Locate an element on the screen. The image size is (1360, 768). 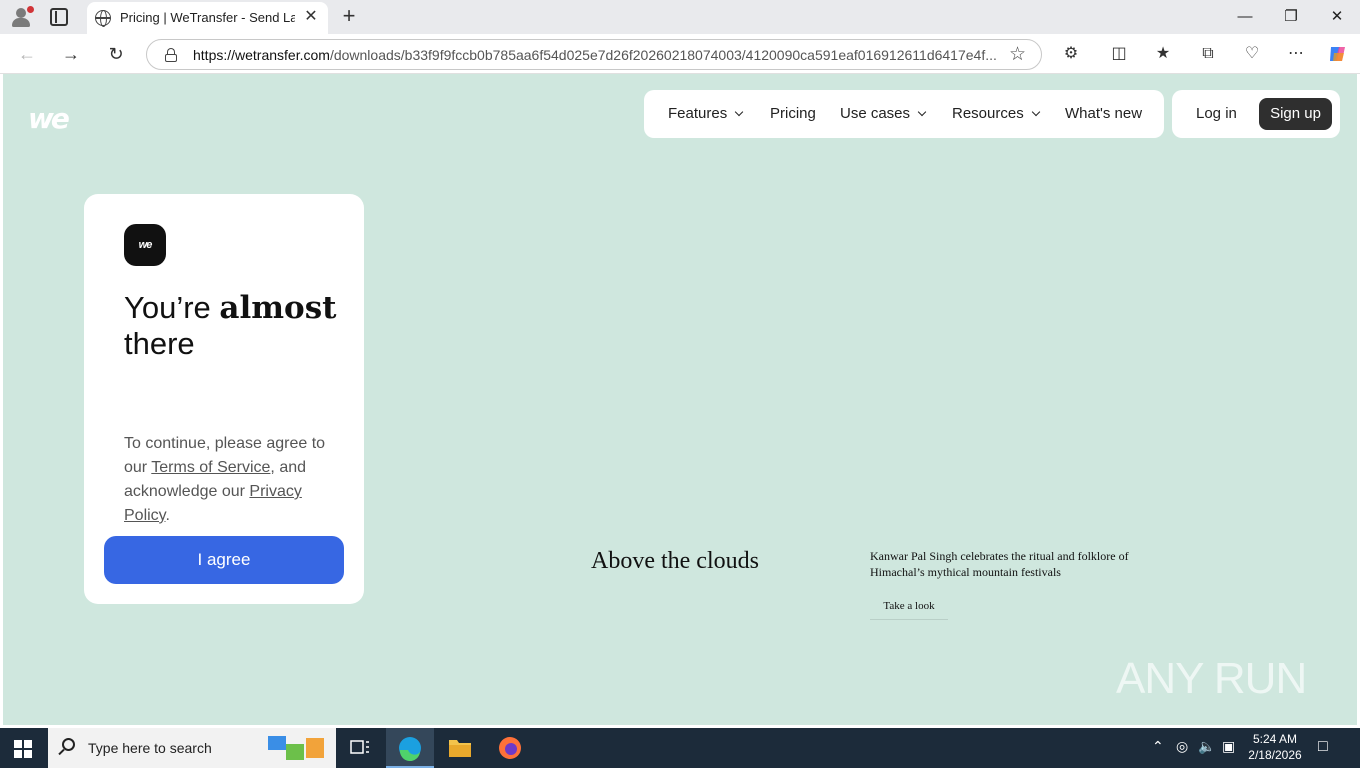
more-icon: ⋯ is located at coordinates (1296, 54).